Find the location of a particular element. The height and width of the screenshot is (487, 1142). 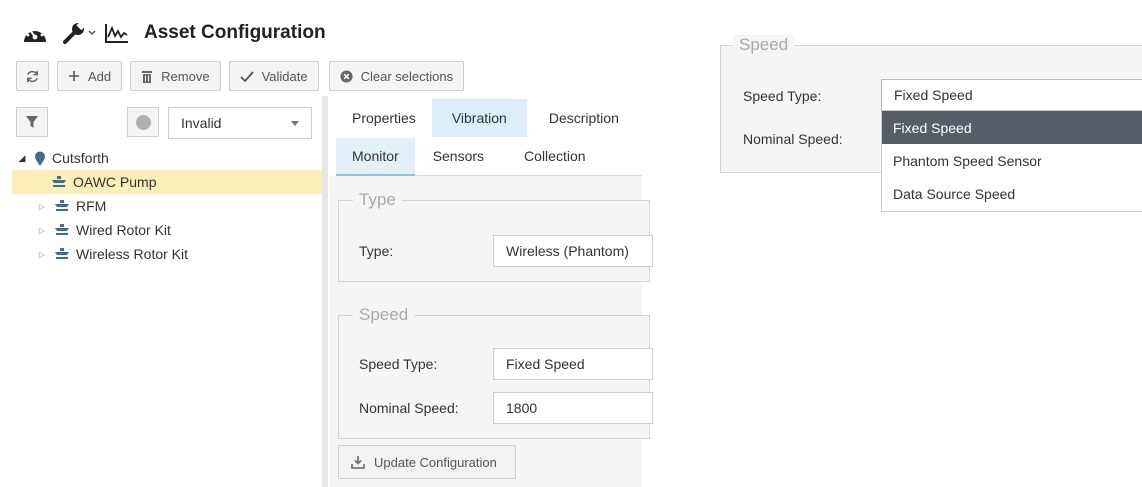

speed-legend: Speed is located at coordinates (384, 315).